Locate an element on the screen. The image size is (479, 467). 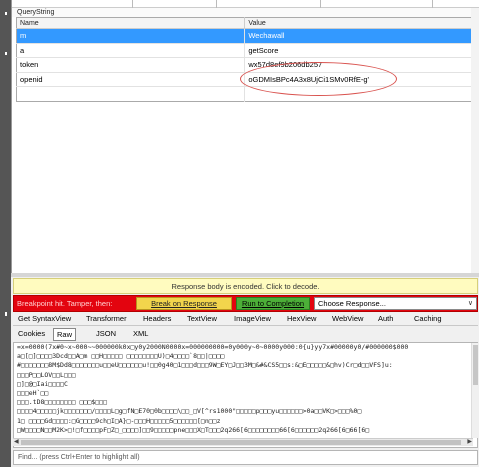
annotation-ellipse is located at coordinates (318, 79).